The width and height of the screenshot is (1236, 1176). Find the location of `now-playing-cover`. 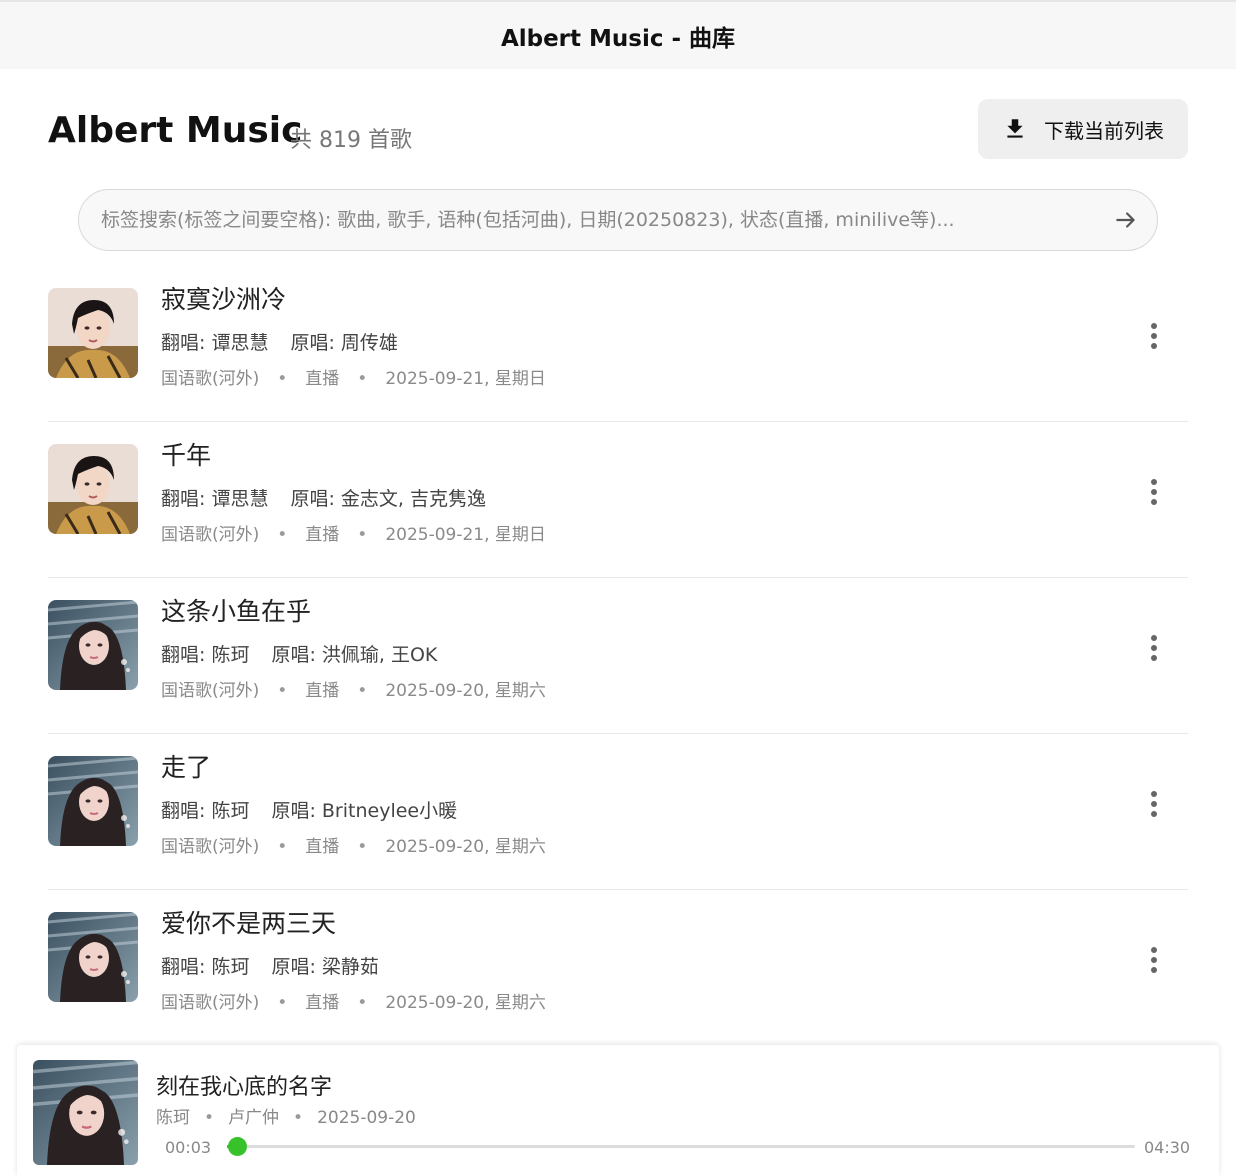

now-playing-cover is located at coordinates (85, 1112).